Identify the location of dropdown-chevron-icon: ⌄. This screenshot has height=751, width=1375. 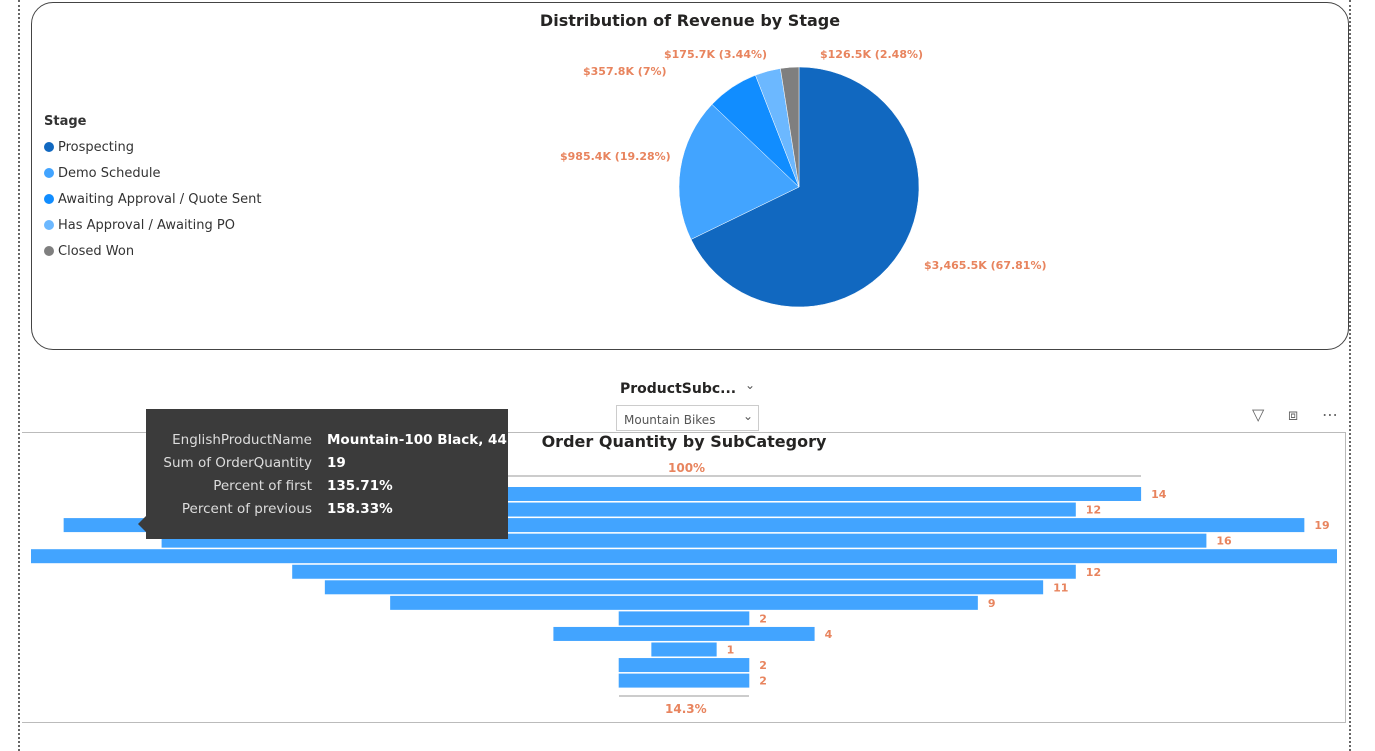
(748, 416).